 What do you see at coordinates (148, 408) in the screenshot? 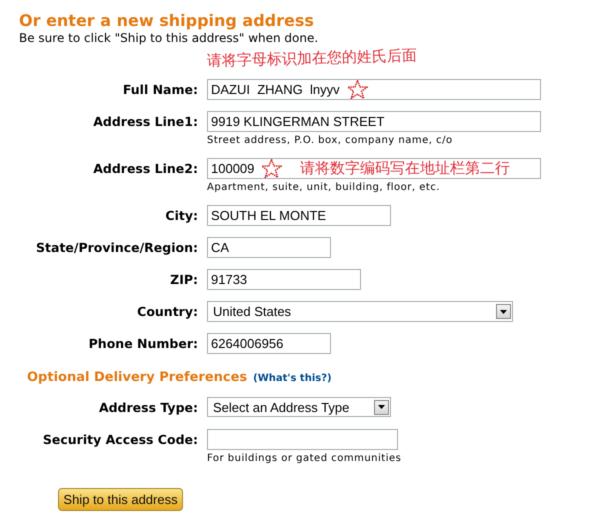
I see `field-label: Address Type:` at bounding box center [148, 408].